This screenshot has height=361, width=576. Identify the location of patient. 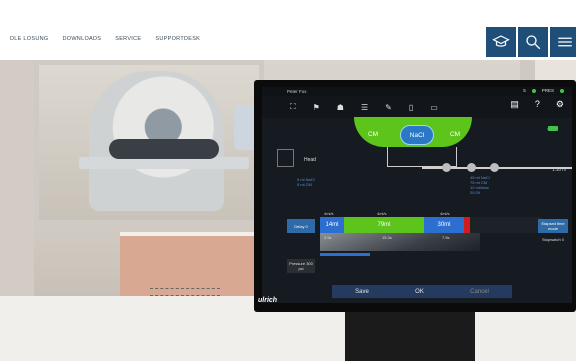
(164, 149).